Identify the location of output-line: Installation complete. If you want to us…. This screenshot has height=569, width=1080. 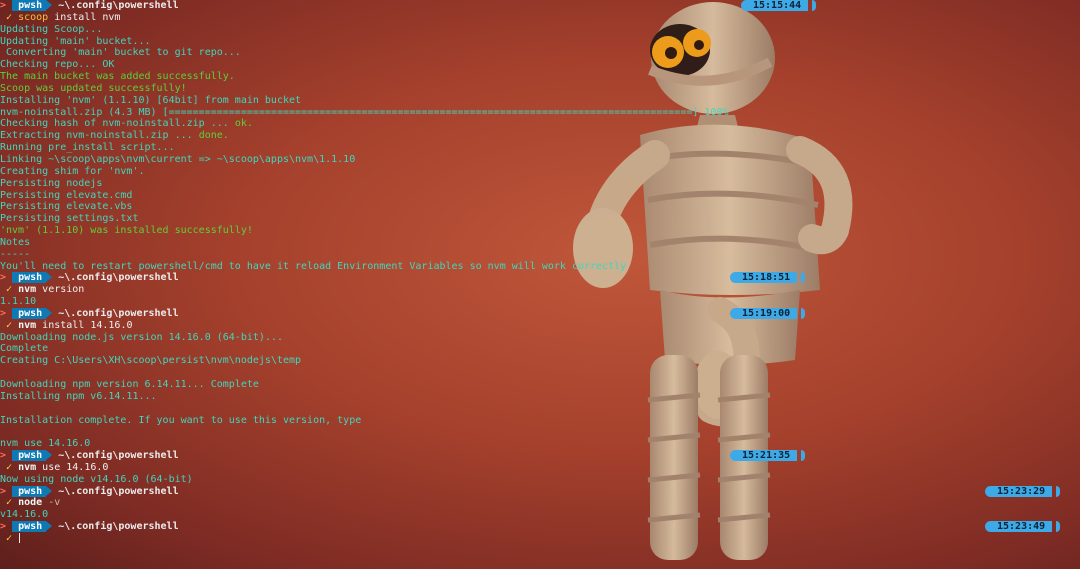
(540, 421).